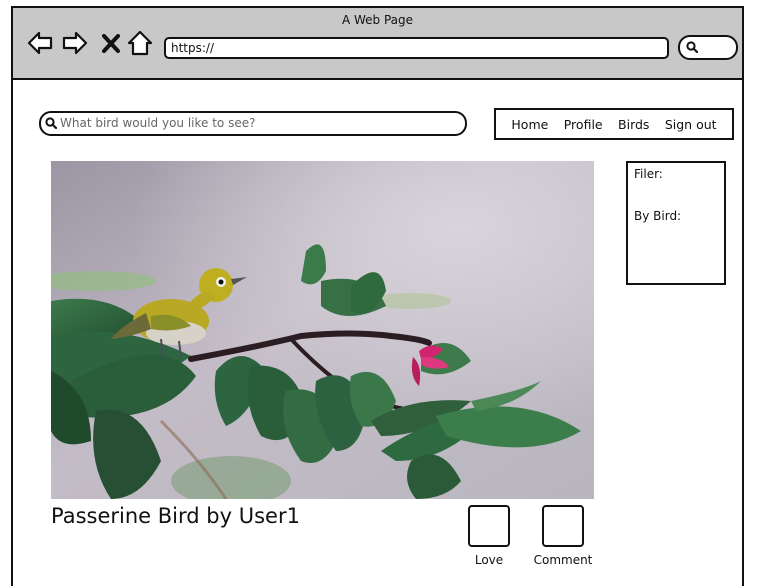 The width and height of the screenshot is (761, 586). What do you see at coordinates (75, 43) in the screenshot?
I see `forward-arrow-icon` at bounding box center [75, 43].